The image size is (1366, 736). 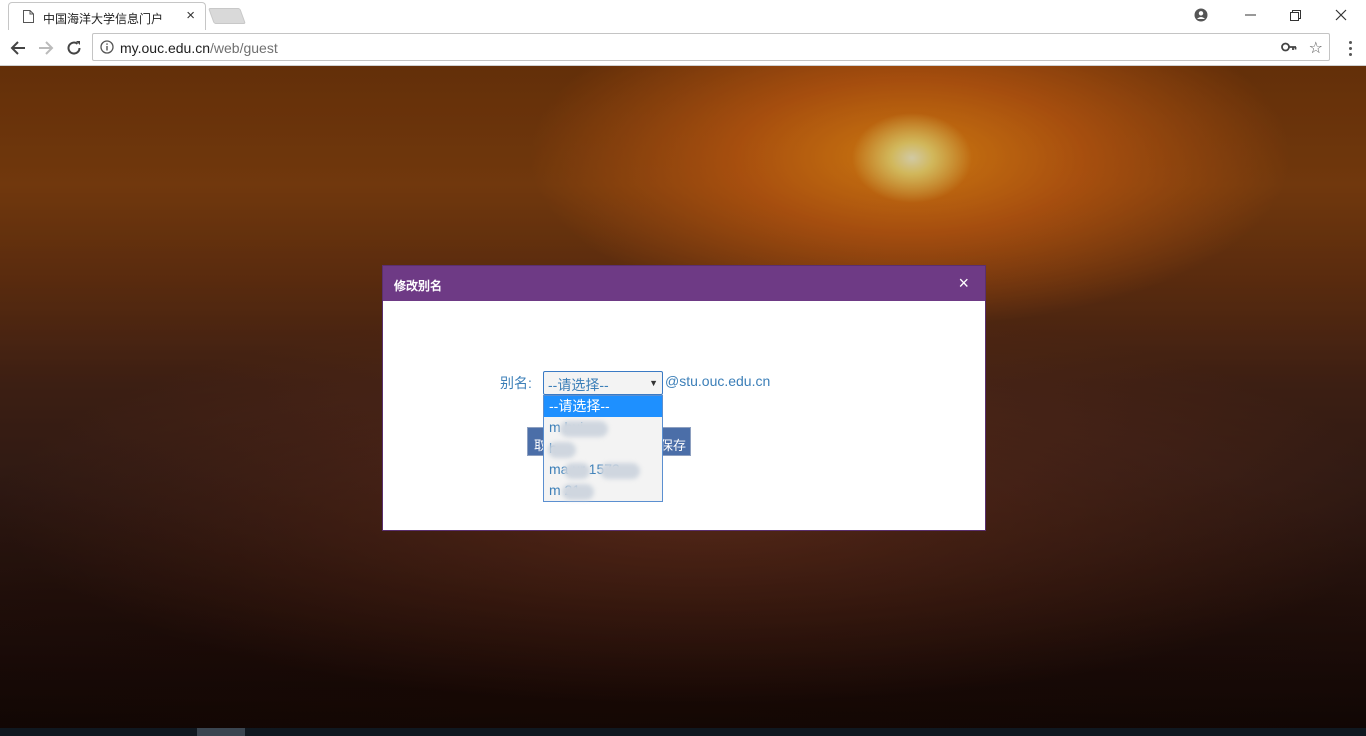 What do you see at coordinates (190, 16) in the screenshot?
I see `tab-close-icon: ×` at bounding box center [190, 16].